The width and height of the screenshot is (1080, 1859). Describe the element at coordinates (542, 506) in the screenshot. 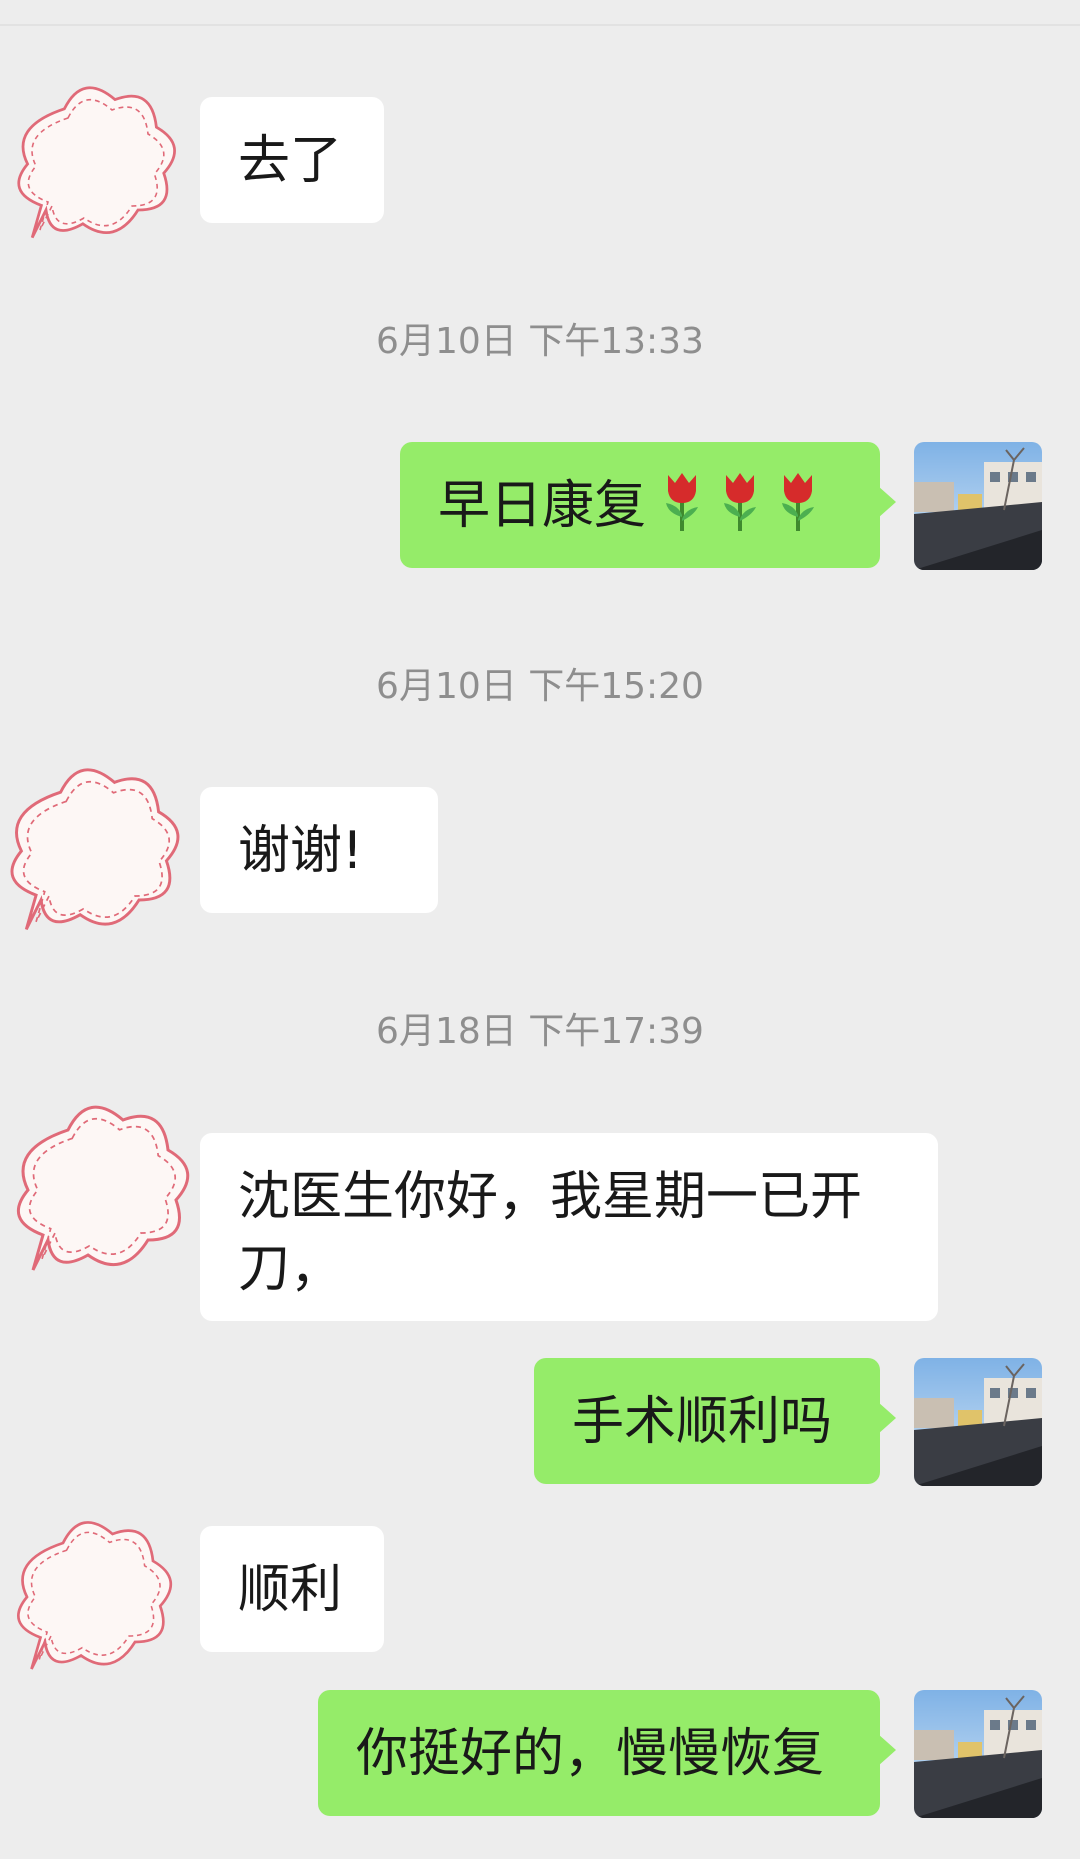

I see `message-text: 早日康复` at that location.